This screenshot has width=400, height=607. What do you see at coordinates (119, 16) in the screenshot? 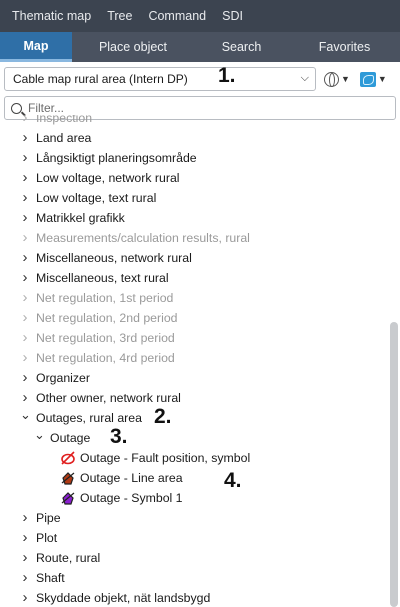
I see `menu-tree: Tree` at bounding box center [119, 16].